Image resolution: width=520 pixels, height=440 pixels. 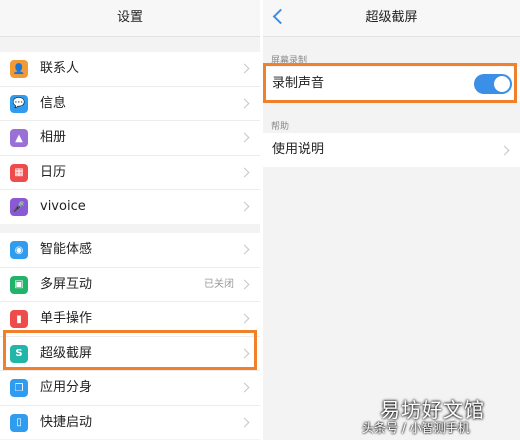 I want to click on settings-header: 设置, so click(x=130, y=18).